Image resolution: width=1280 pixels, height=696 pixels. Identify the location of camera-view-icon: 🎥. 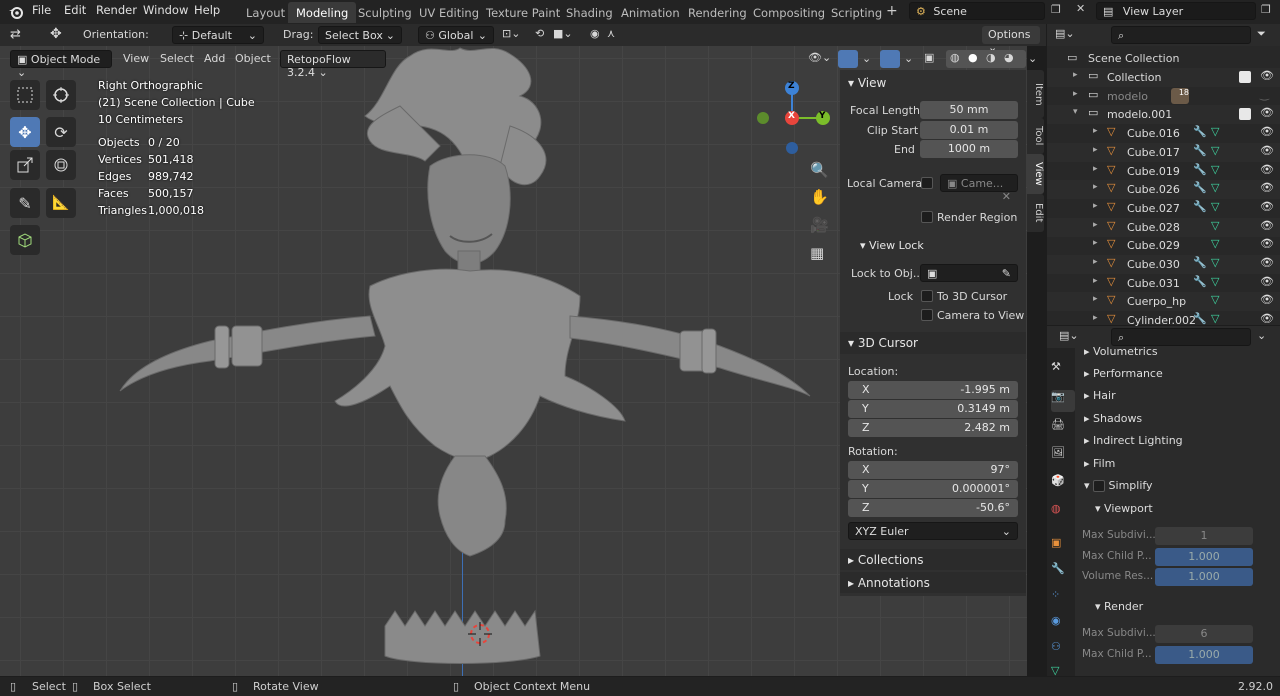
(819, 225).